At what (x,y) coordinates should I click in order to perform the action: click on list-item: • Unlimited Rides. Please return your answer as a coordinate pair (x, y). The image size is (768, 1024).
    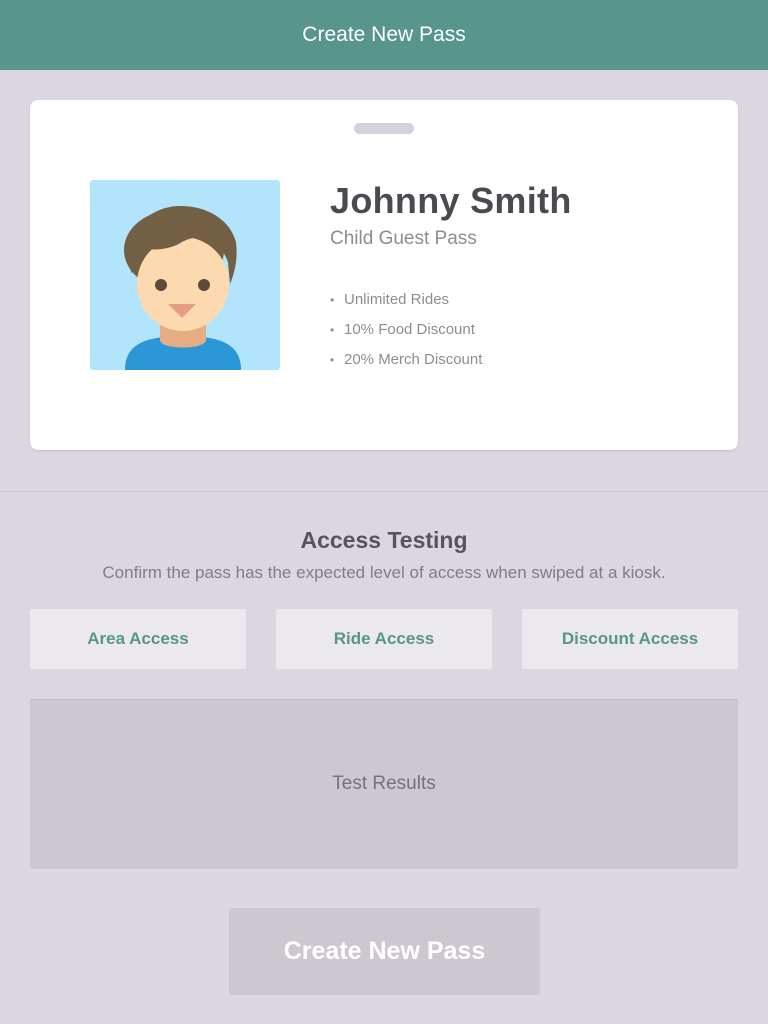
    Looking at the image, I should click on (406, 305).